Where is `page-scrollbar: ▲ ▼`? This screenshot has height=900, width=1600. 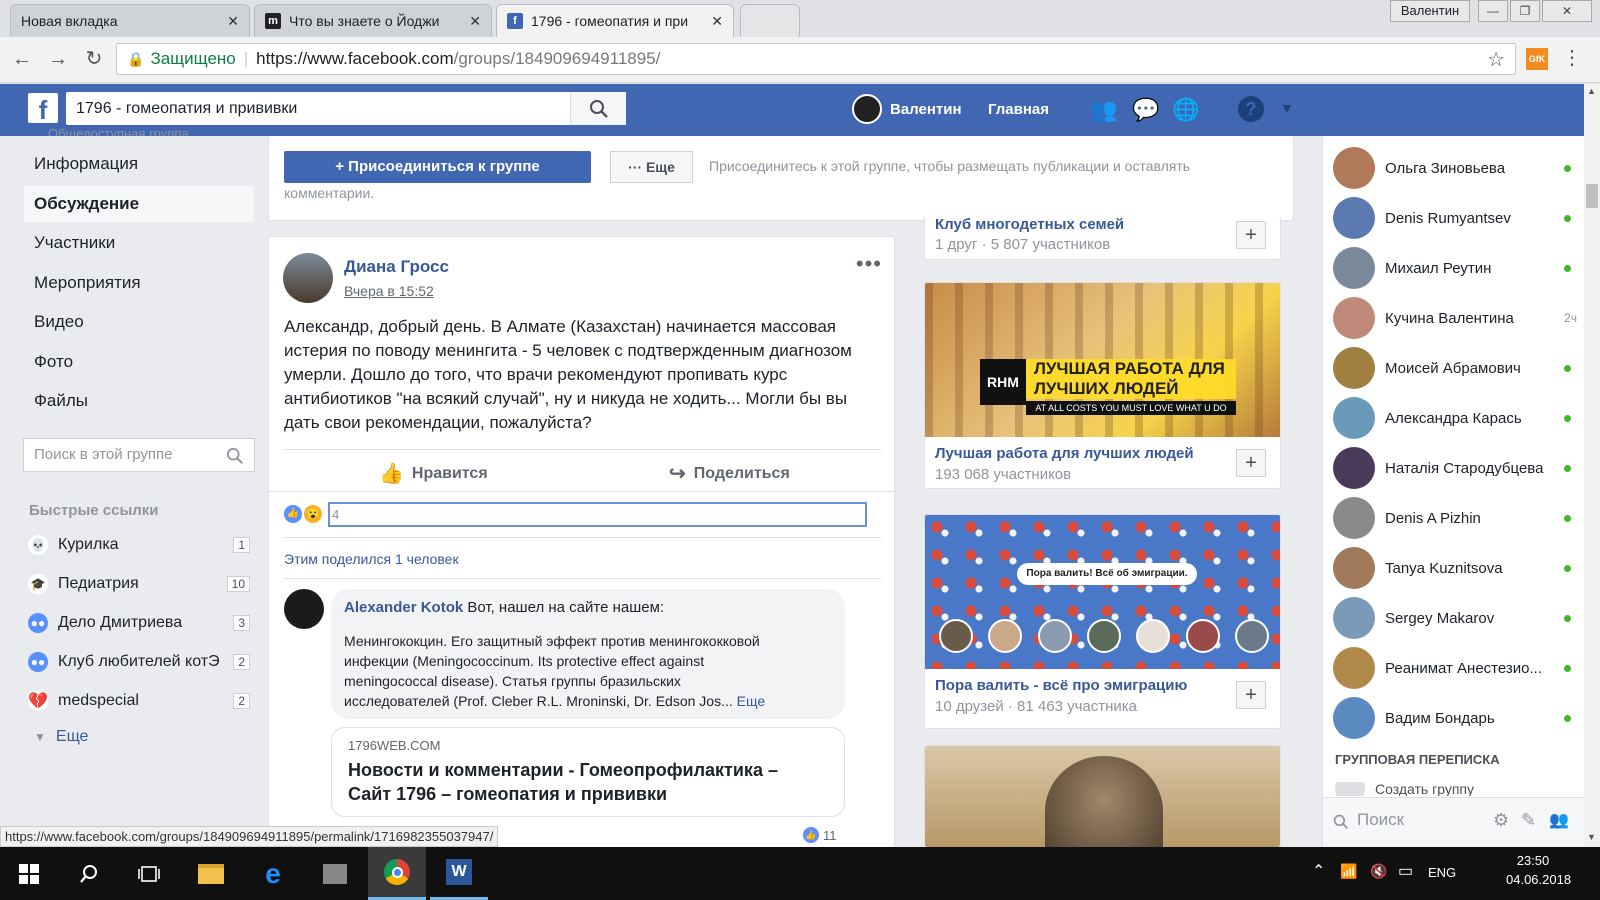
page-scrollbar: ▲ ▼ is located at coordinates (1592, 465).